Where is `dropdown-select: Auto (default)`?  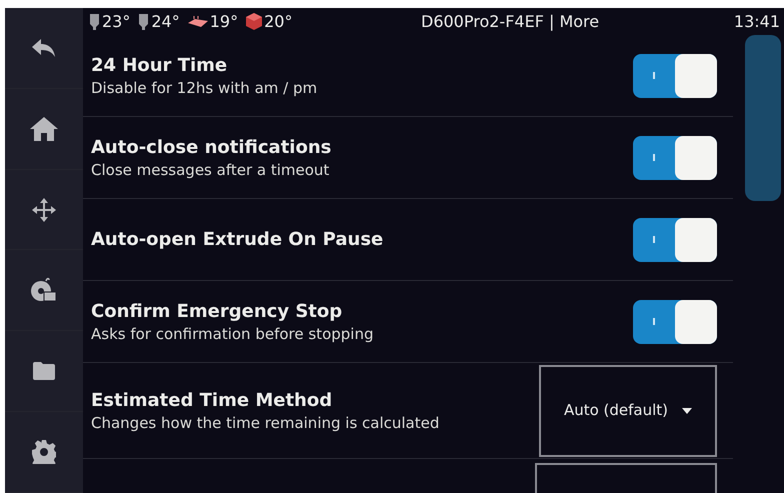
dropdown-select: Auto (default) is located at coordinates (628, 410).